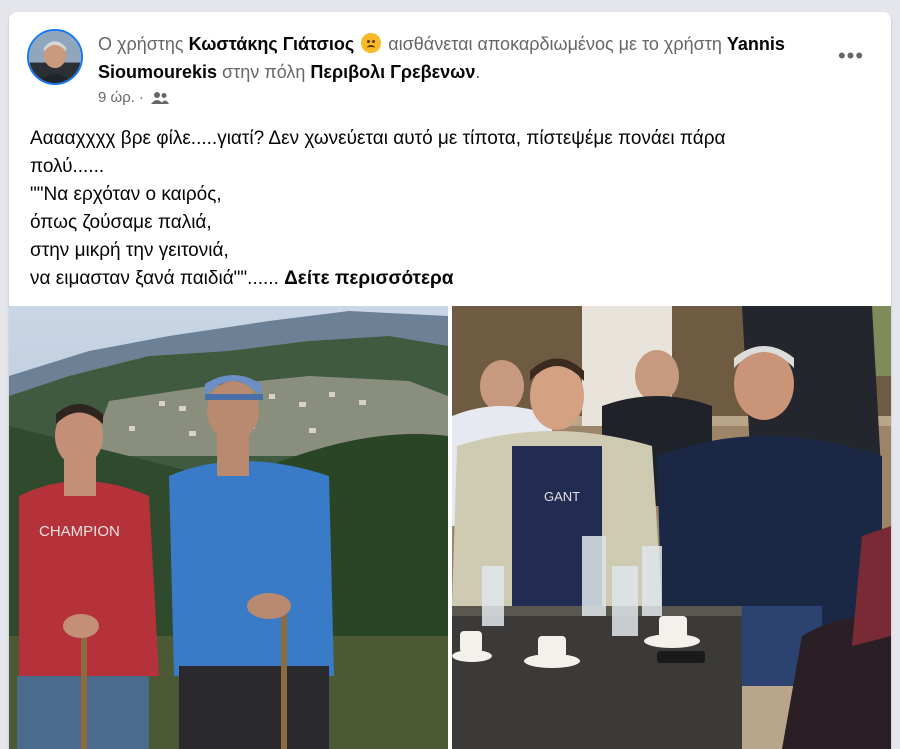 This screenshot has height=749, width=900. Describe the element at coordinates (478, 72) in the screenshot. I see `location-suffix: .` at that location.